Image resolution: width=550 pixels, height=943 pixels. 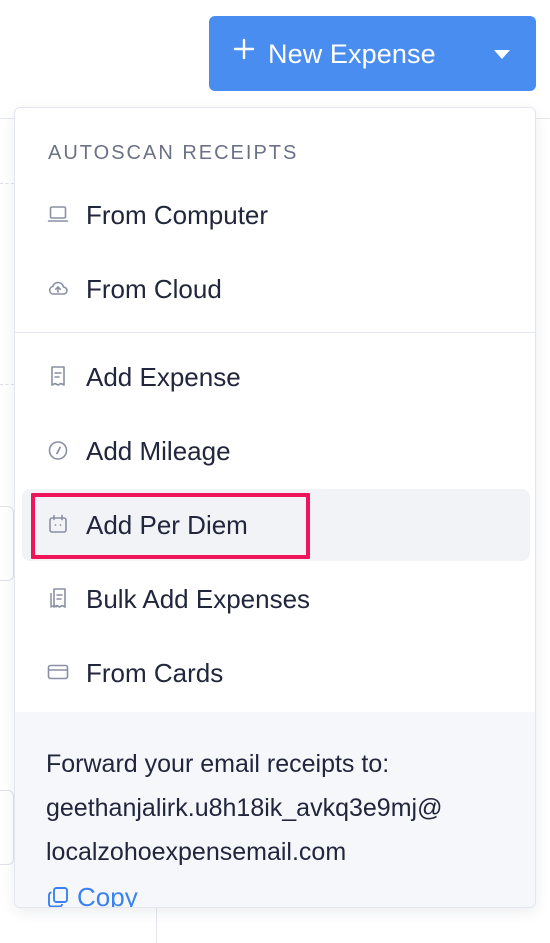 What do you see at coordinates (275, 332) in the screenshot?
I see `menu-divider` at bounding box center [275, 332].